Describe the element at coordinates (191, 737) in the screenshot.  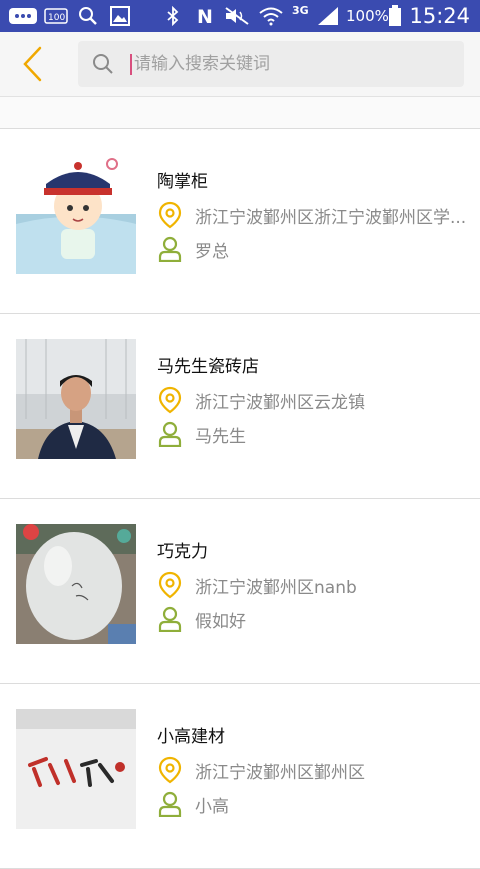
I see `shop-name: 小高建材` at that location.